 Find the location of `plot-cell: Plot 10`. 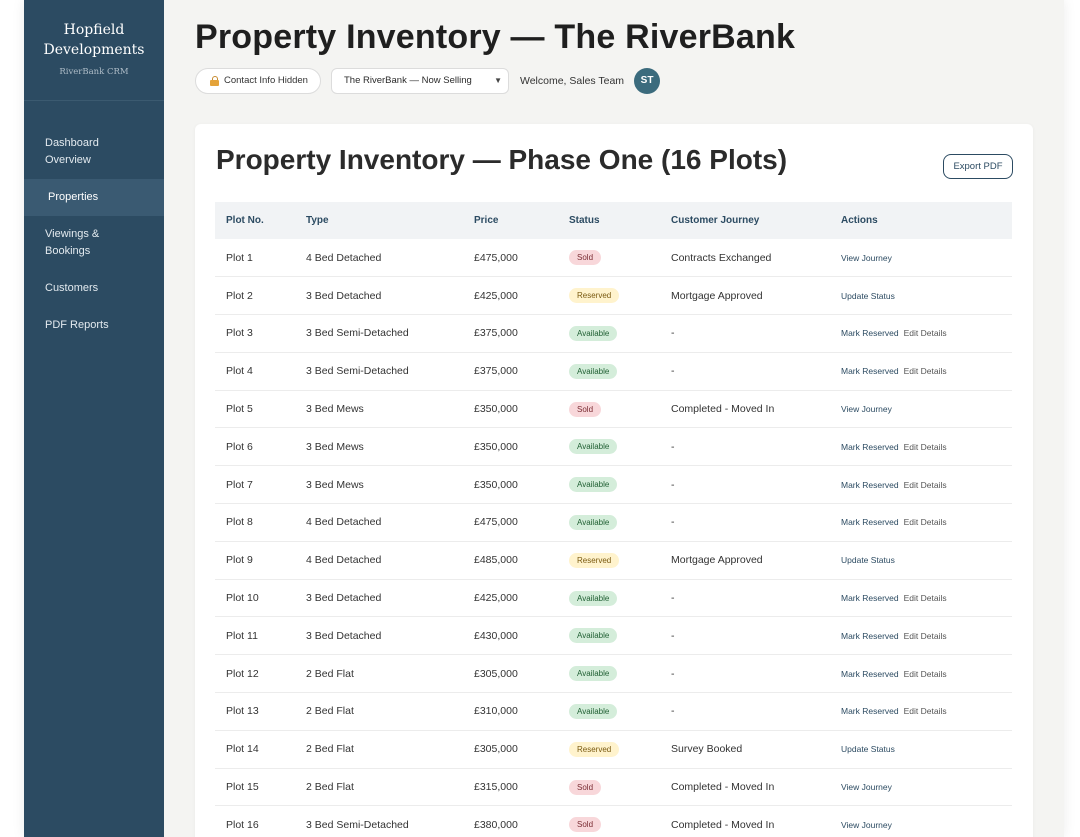

plot-cell: Plot 10 is located at coordinates (242, 598).